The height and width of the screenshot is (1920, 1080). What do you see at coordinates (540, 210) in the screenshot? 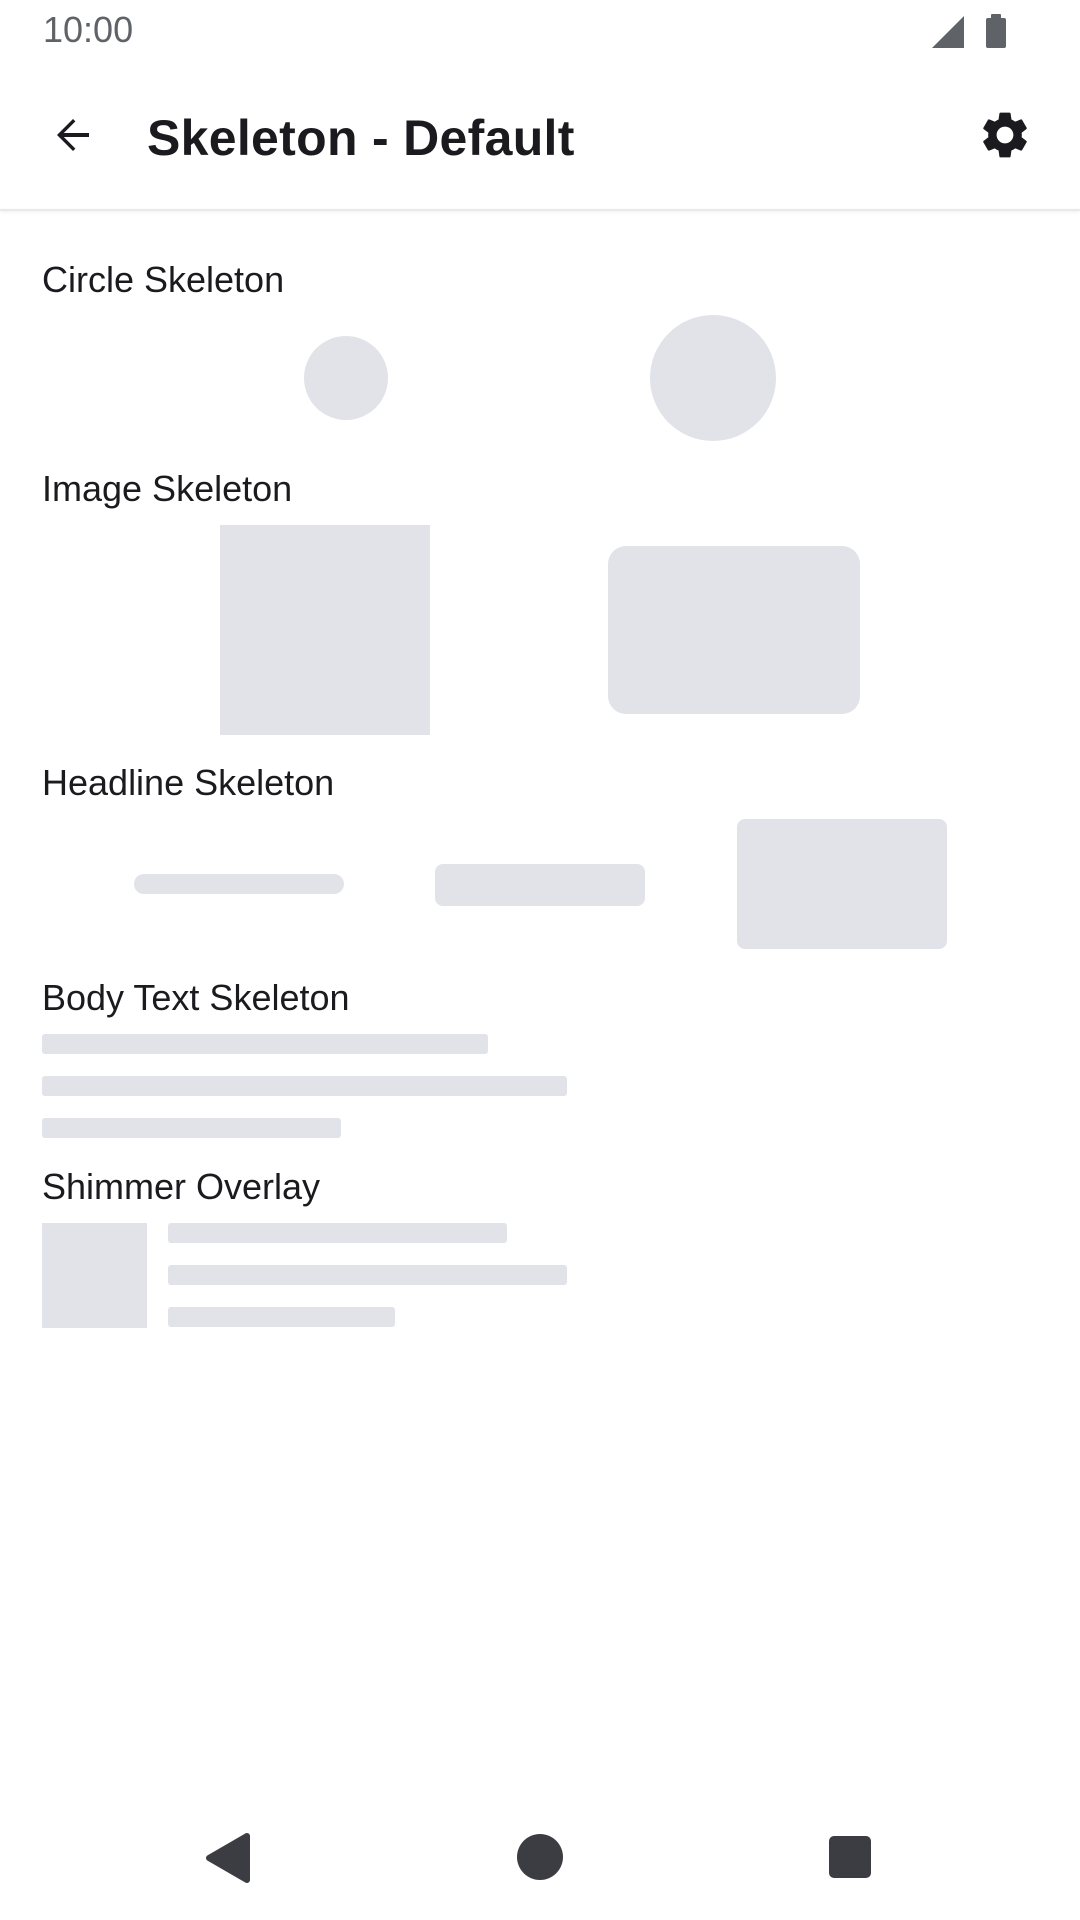
I see `app-bar-divider` at bounding box center [540, 210].